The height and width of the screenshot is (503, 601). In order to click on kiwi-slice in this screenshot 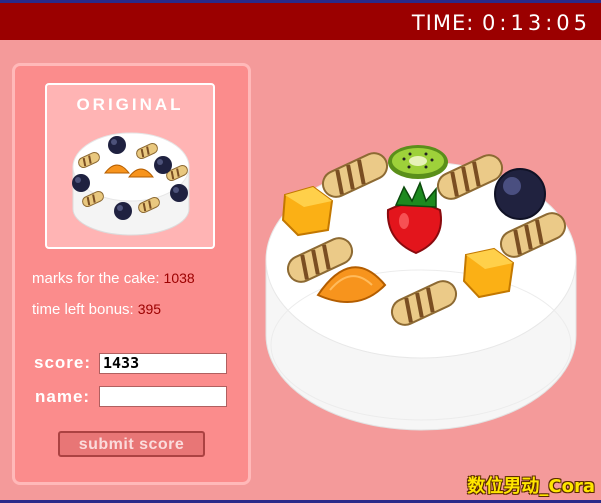, I will do `click(418, 162)`.